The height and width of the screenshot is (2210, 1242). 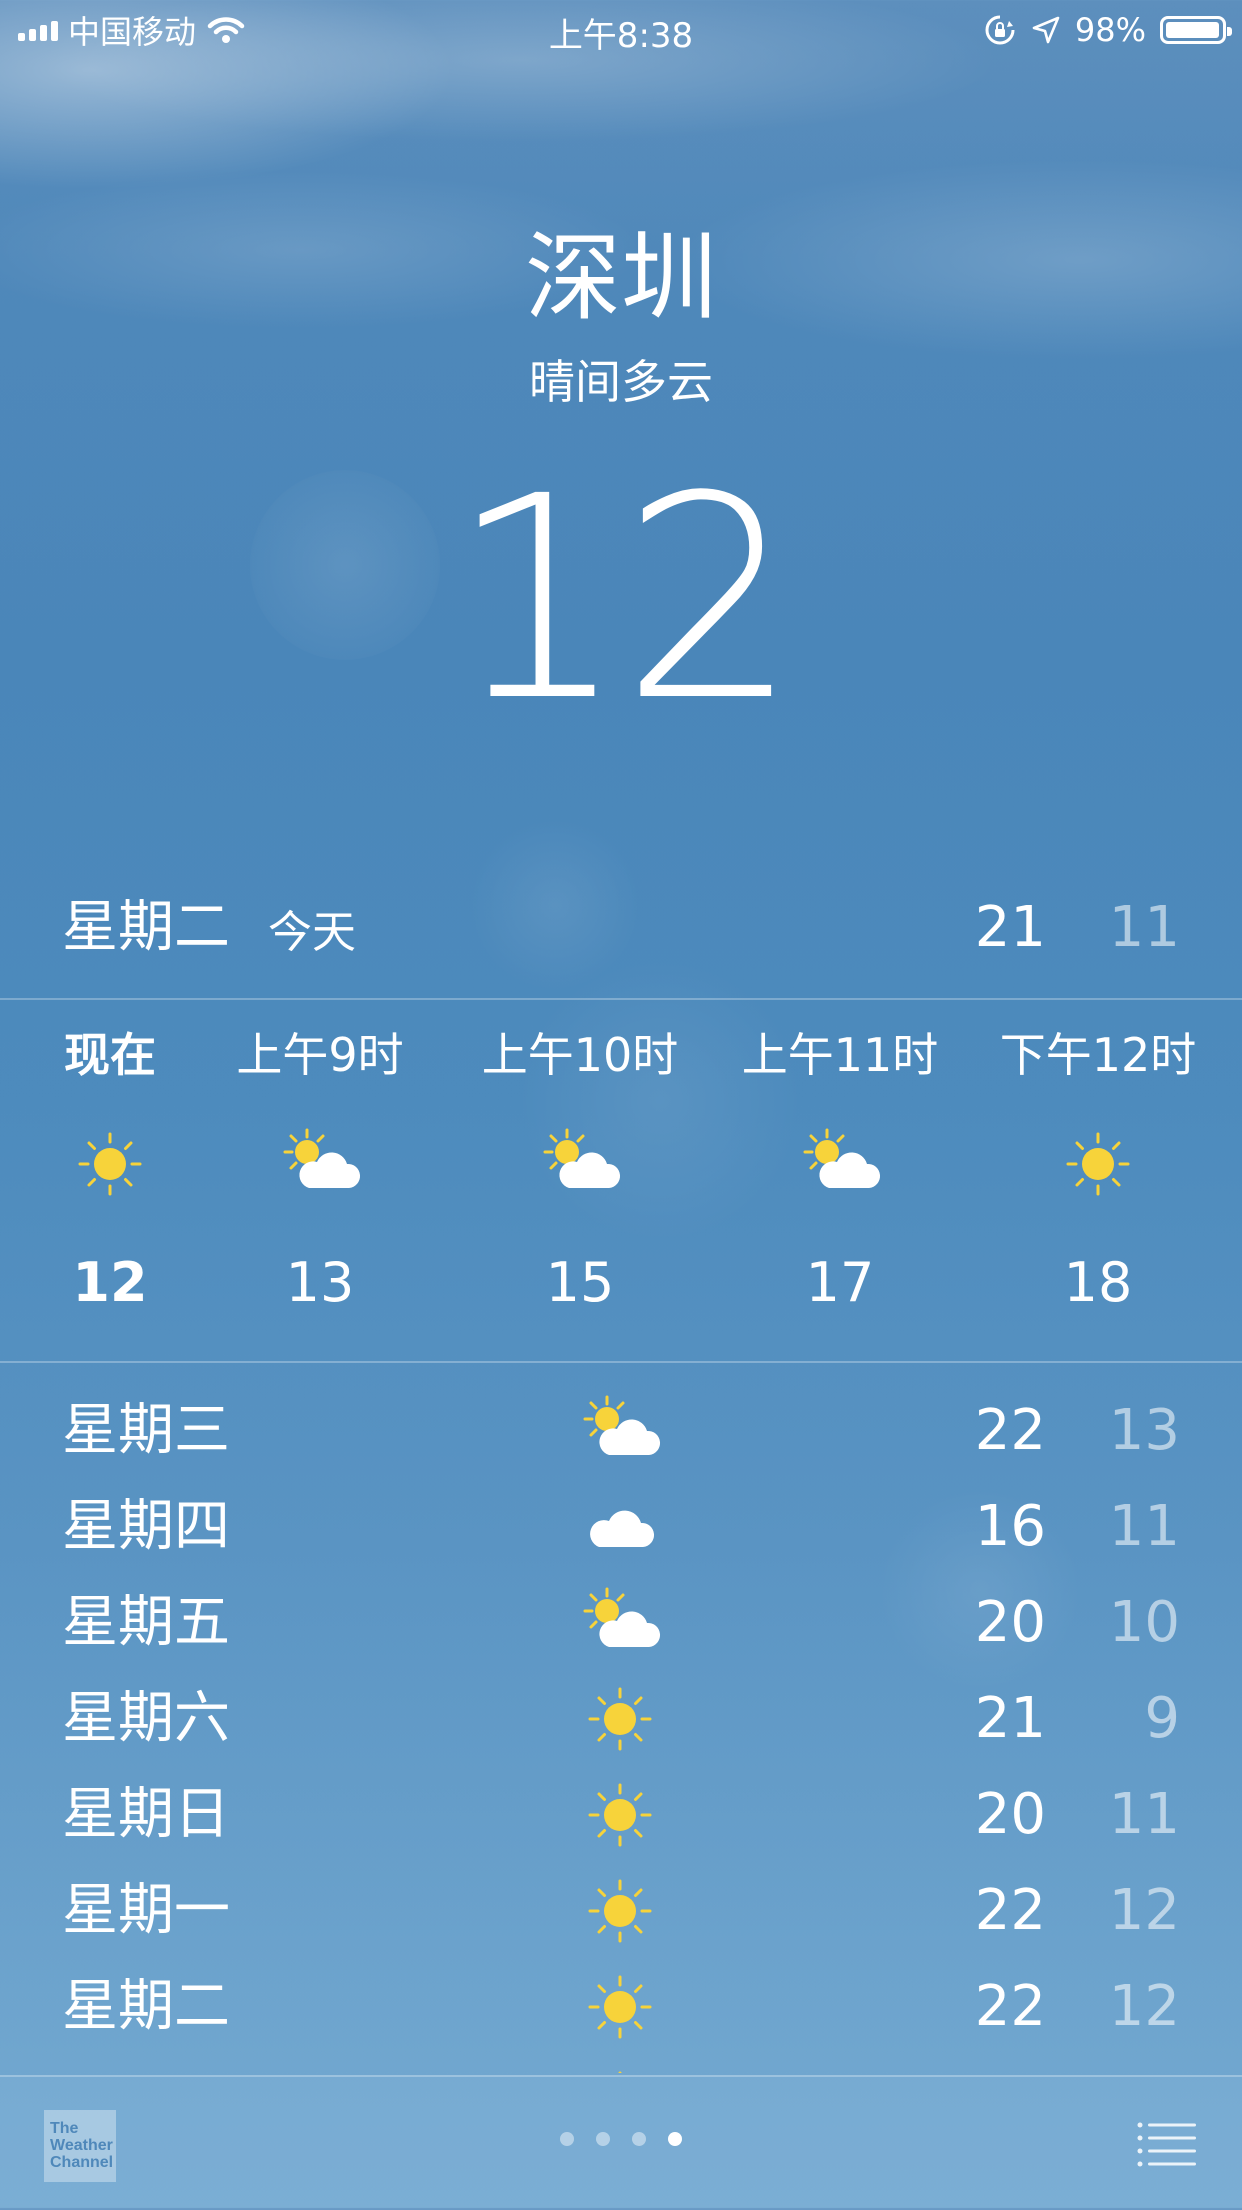 What do you see at coordinates (312, 932) in the screenshot?
I see `today-tag: 今天` at bounding box center [312, 932].